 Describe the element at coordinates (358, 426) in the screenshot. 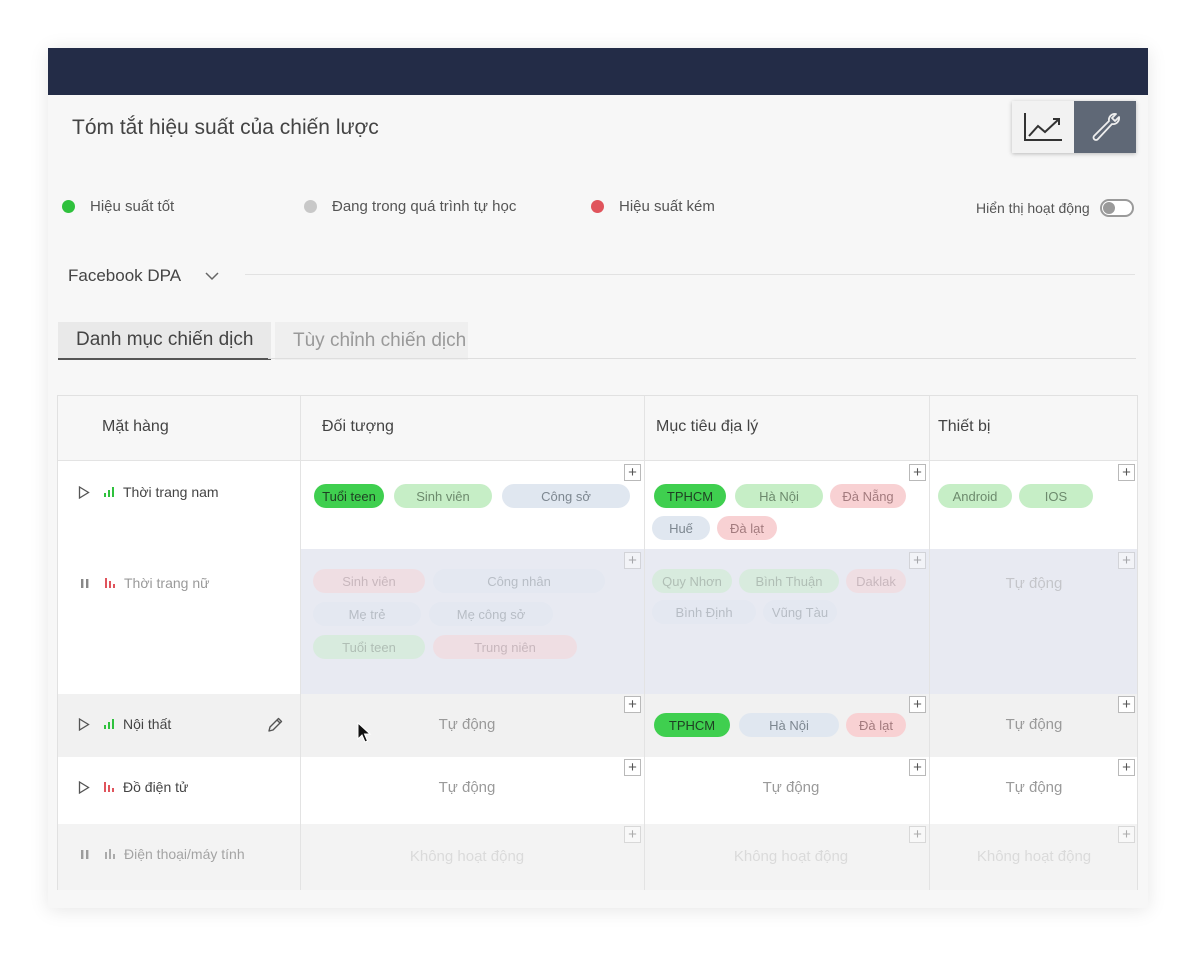

I see `header-audience: Đối tượng` at that location.